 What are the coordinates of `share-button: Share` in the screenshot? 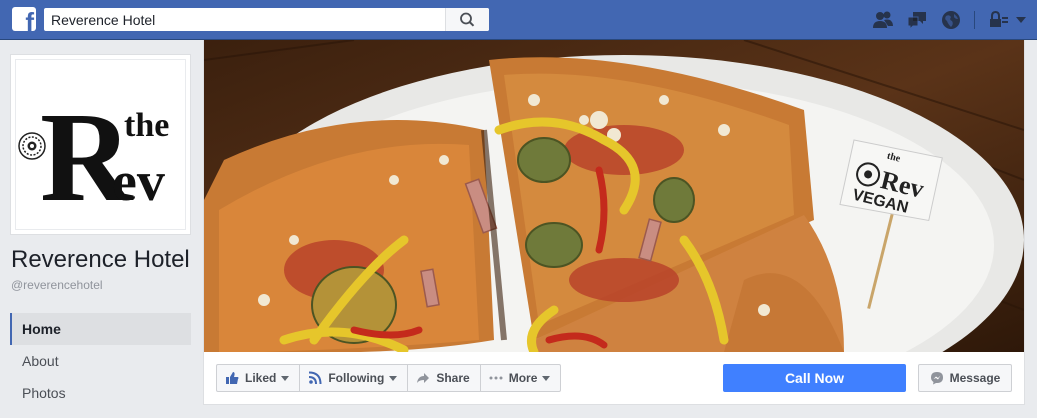 It's located at (444, 378).